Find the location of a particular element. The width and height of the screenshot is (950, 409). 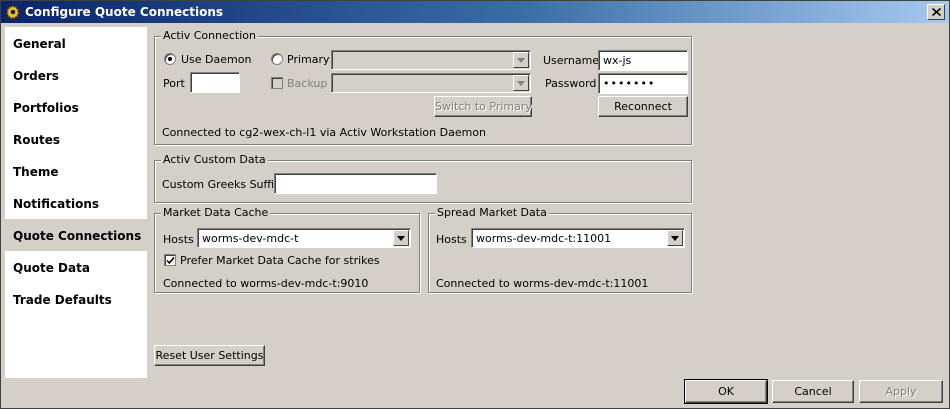

port-label: Port is located at coordinates (174, 83).